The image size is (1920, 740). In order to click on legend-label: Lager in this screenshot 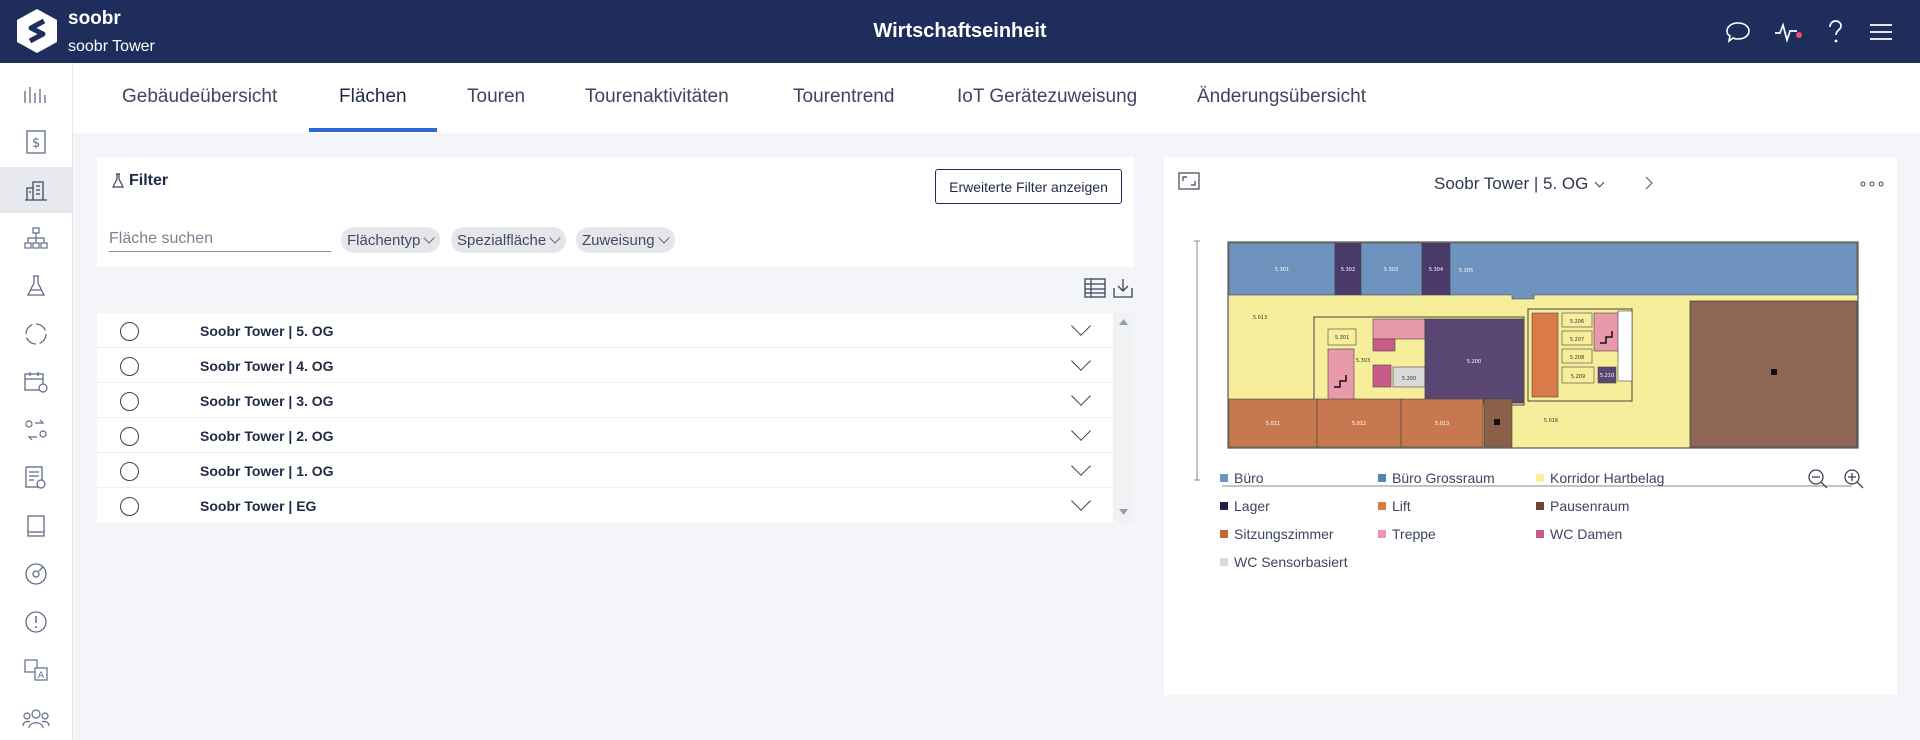, I will do `click(1252, 506)`.